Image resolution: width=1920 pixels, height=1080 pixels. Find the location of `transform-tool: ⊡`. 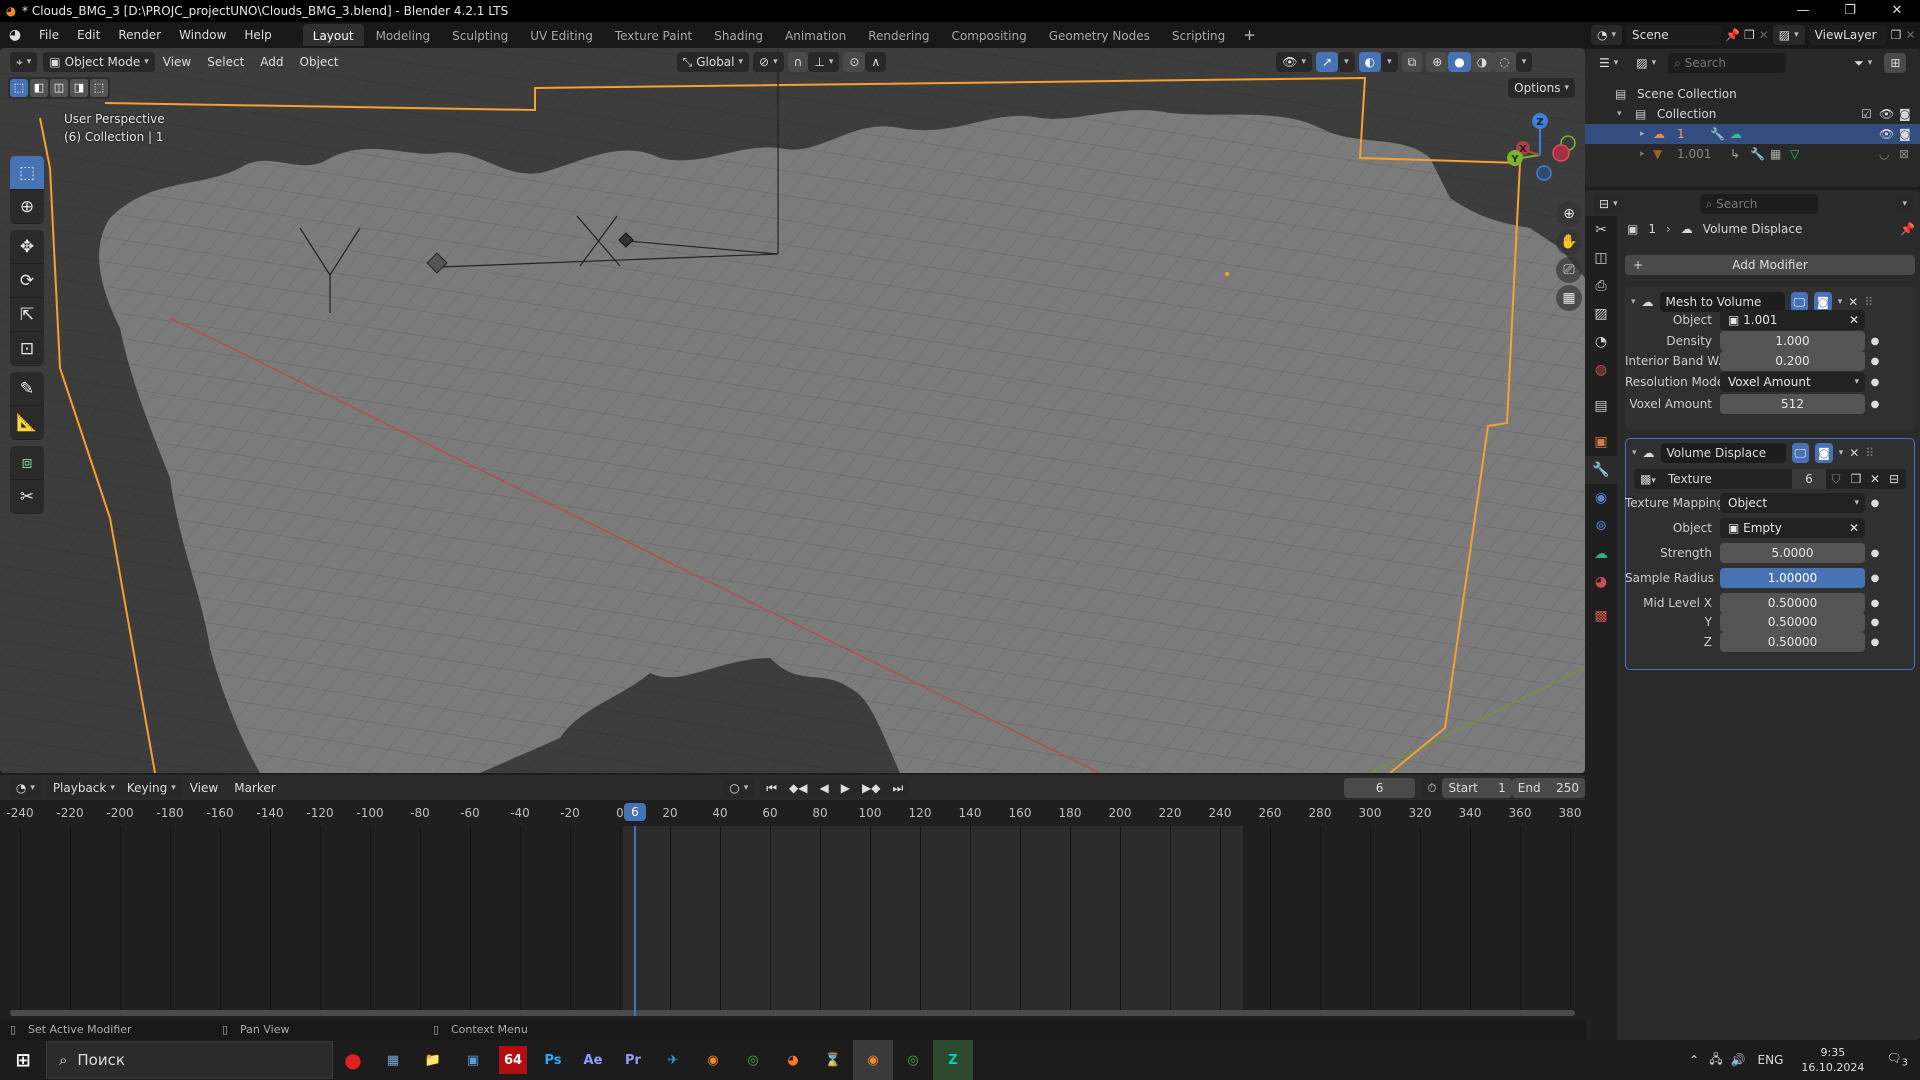

transform-tool: ⊡ is located at coordinates (27, 349).